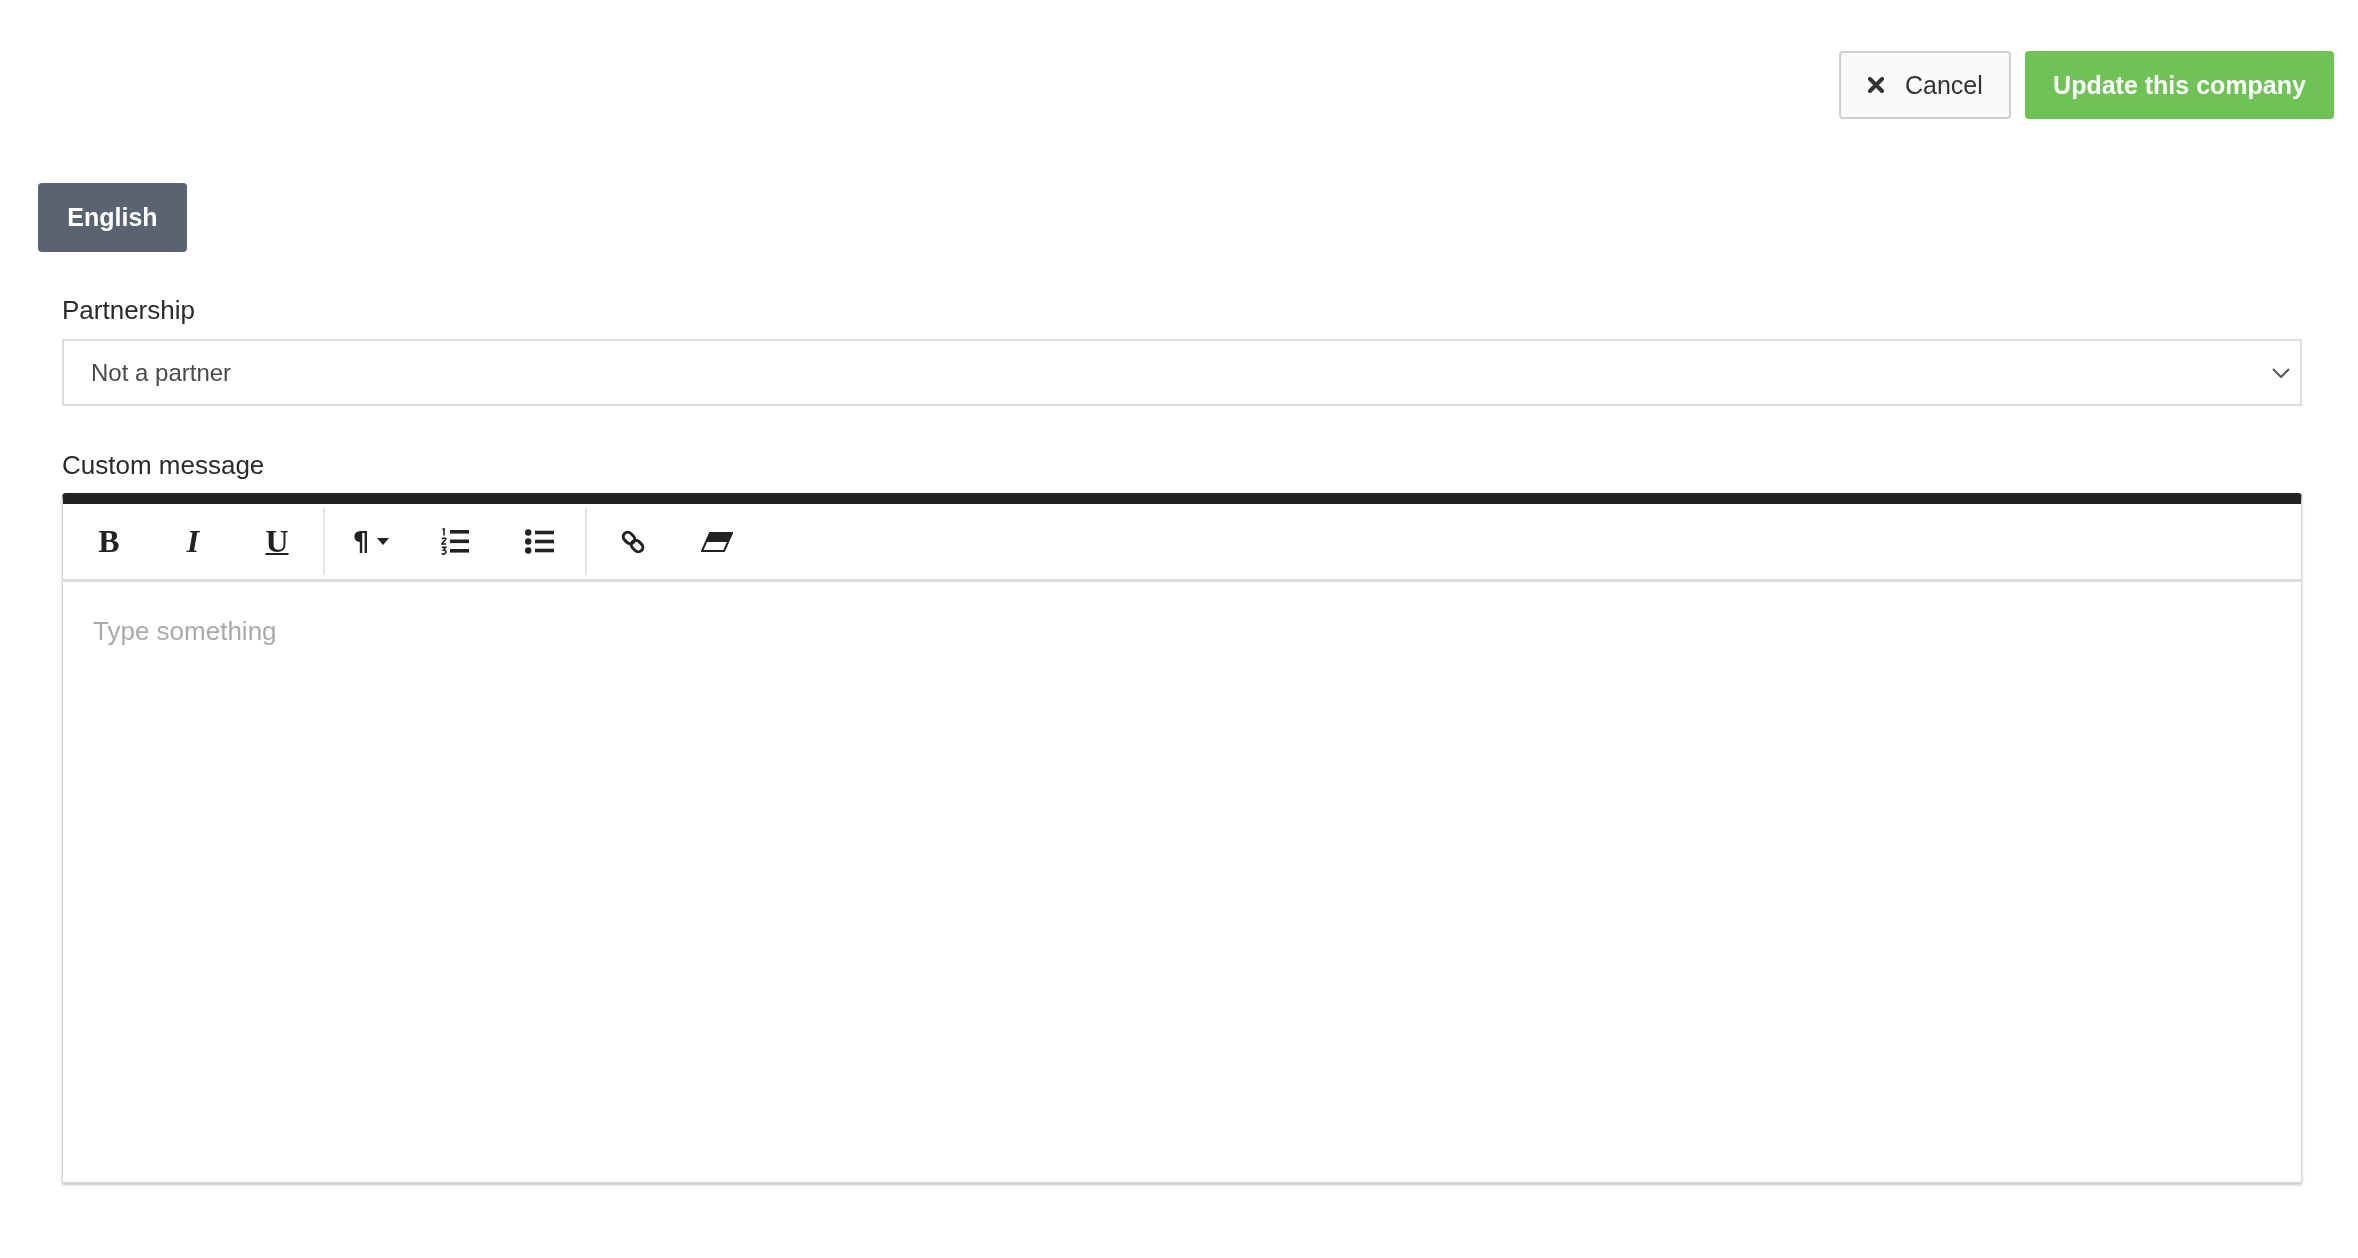 The image size is (2358, 1258). I want to click on bold-button: B, so click(109, 541).